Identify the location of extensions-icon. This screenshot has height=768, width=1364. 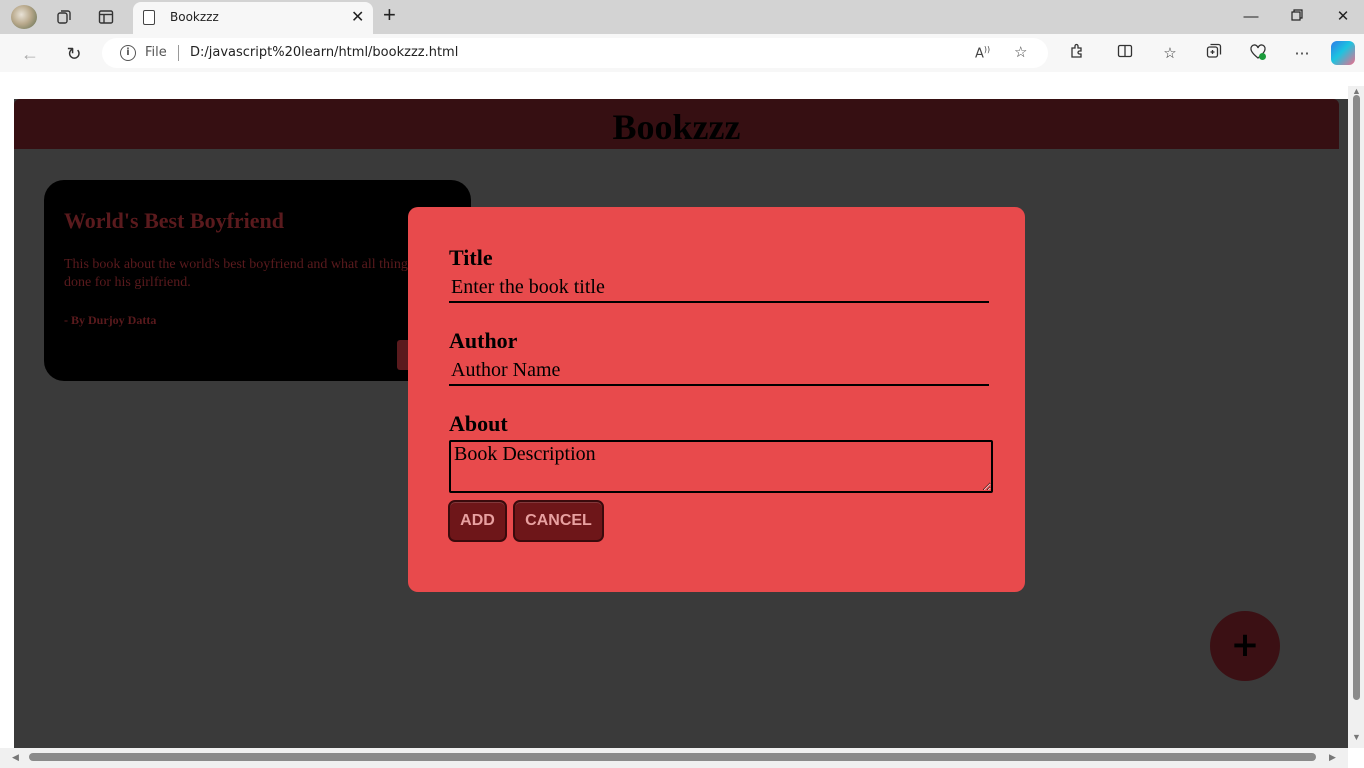
(1077, 54).